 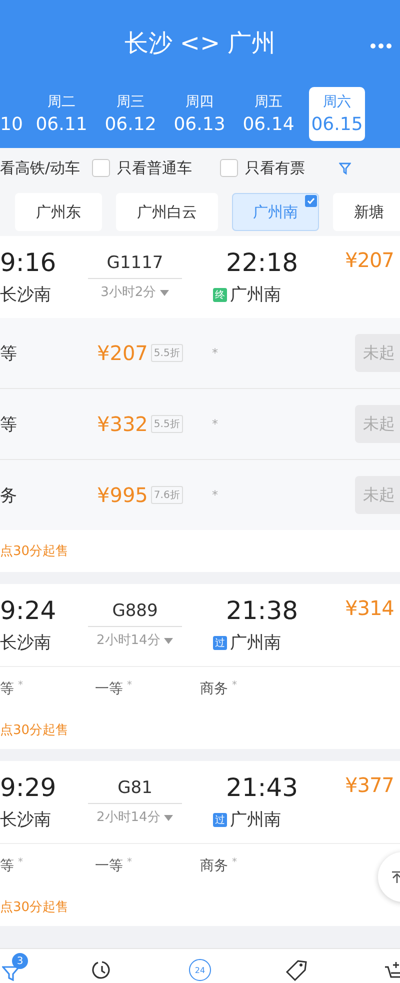 I want to click on lowest-price: ¥314, so click(x=369, y=608).